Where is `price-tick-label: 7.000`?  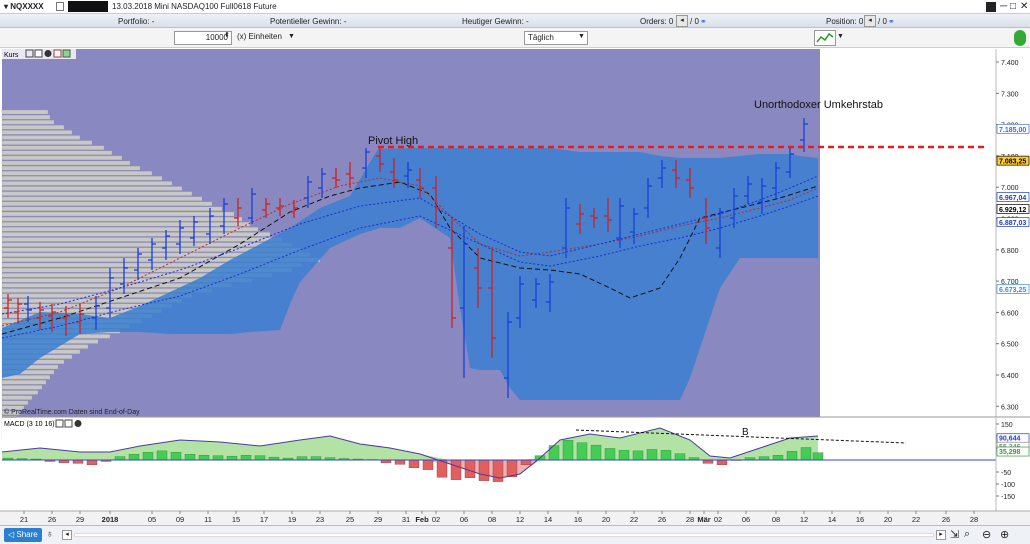
price-tick-label: 7.000 is located at coordinates (1010, 188).